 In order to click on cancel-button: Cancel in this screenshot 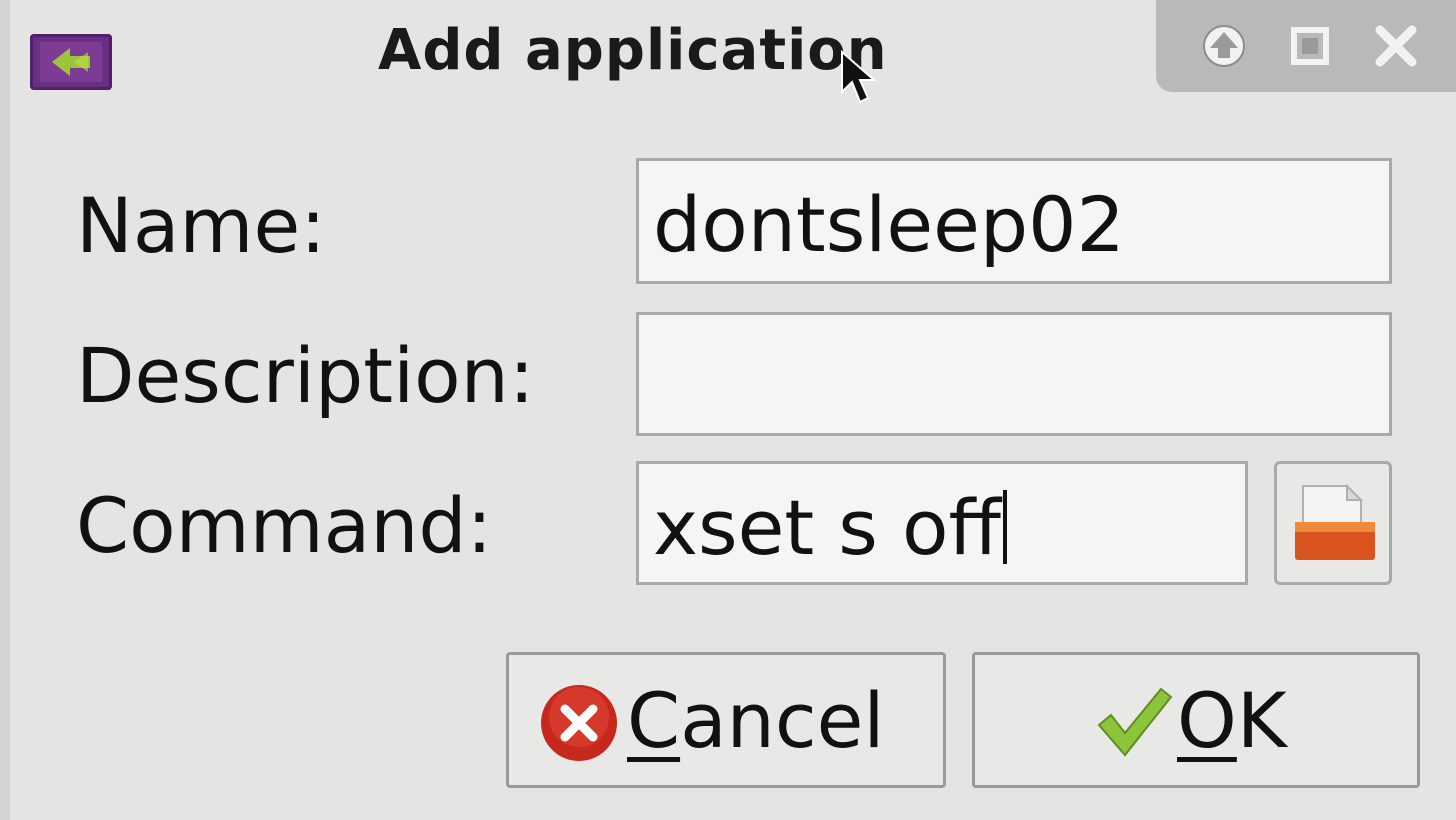, I will do `click(726, 720)`.